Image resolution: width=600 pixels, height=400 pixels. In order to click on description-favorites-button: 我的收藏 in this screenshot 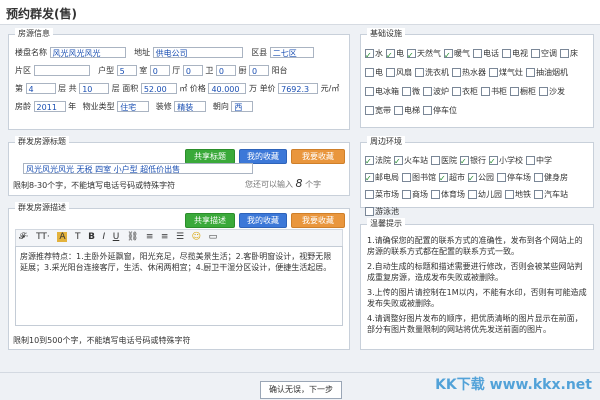, I will do `click(263, 220)`.